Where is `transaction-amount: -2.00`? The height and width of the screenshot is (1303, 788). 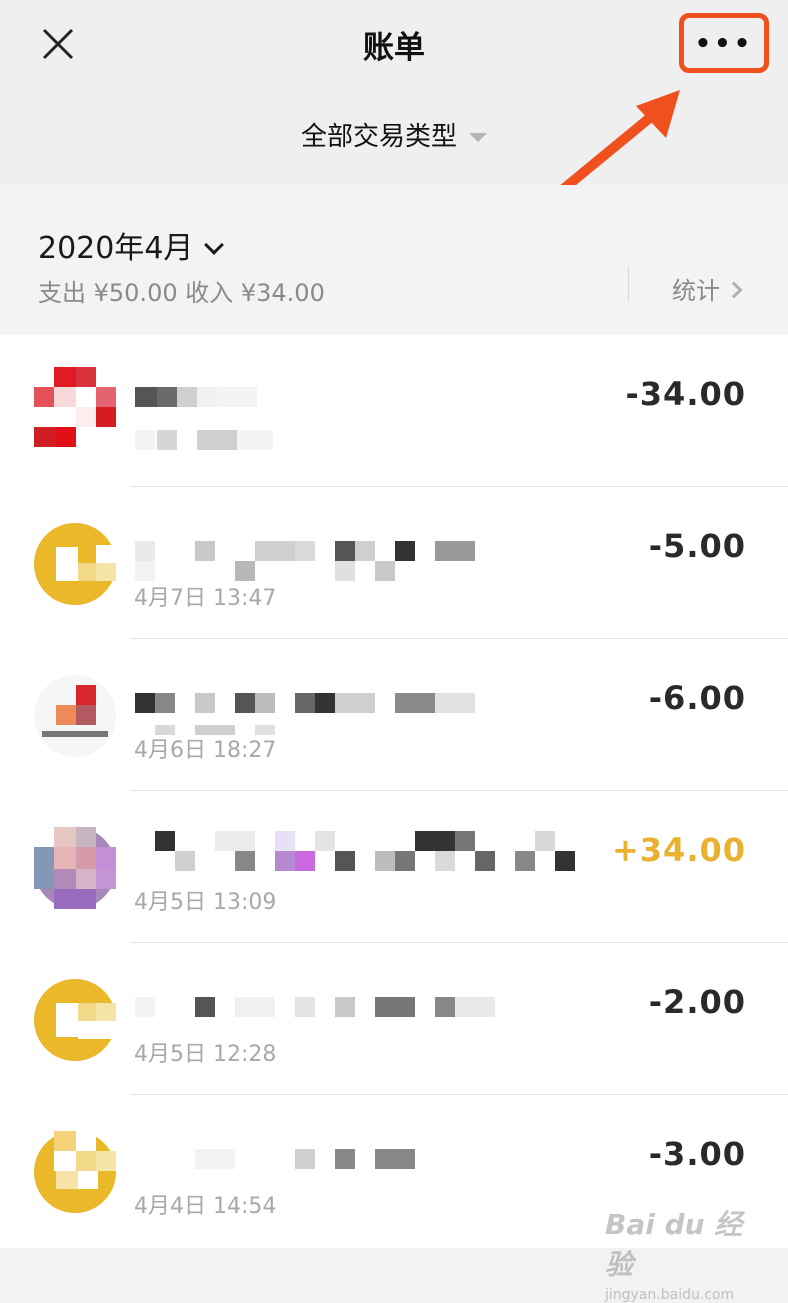 transaction-amount: -2.00 is located at coordinates (697, 1002).